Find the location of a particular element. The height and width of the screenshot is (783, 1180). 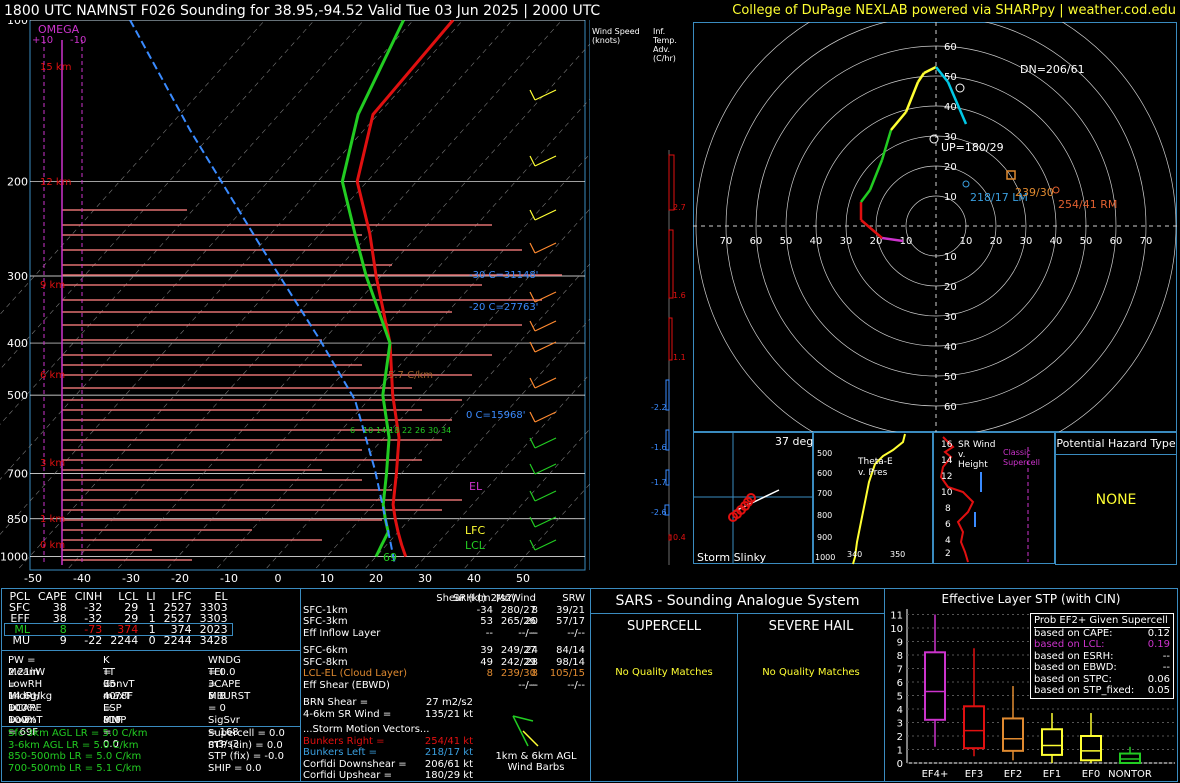

kin-cell: Bunkers Left = is located at coordinates (340, 752).